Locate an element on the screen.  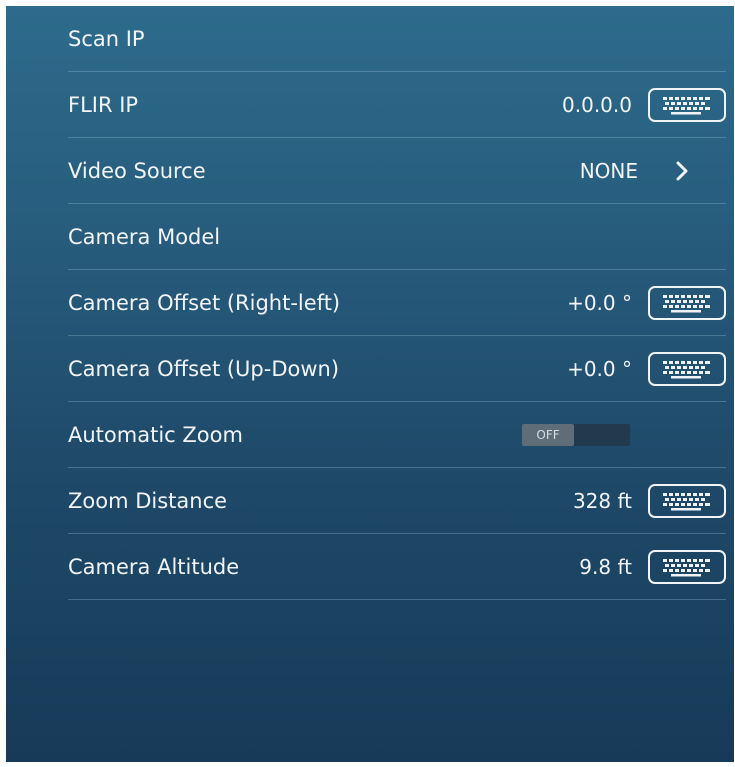
automatic-zoom-row: Automatic Zoom OFF is located at coordinates (397, 435).